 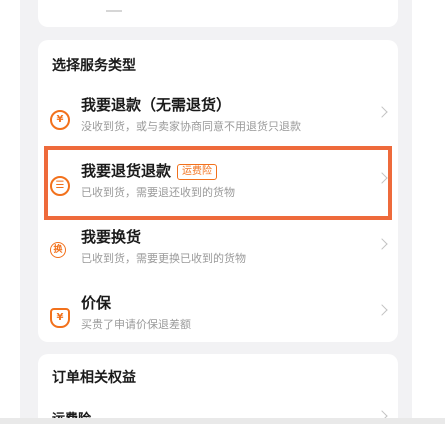 What do you see at coordinates (126, 171) in the screenshot?
I see `option-title-text: 我要退货退款` at bounding box center [126, 171].